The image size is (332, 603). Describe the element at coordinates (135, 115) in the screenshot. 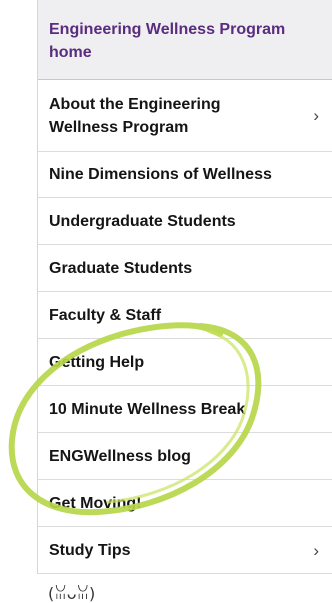

I see `nav-item-label: About the Engineering Wellness Program` at that location.